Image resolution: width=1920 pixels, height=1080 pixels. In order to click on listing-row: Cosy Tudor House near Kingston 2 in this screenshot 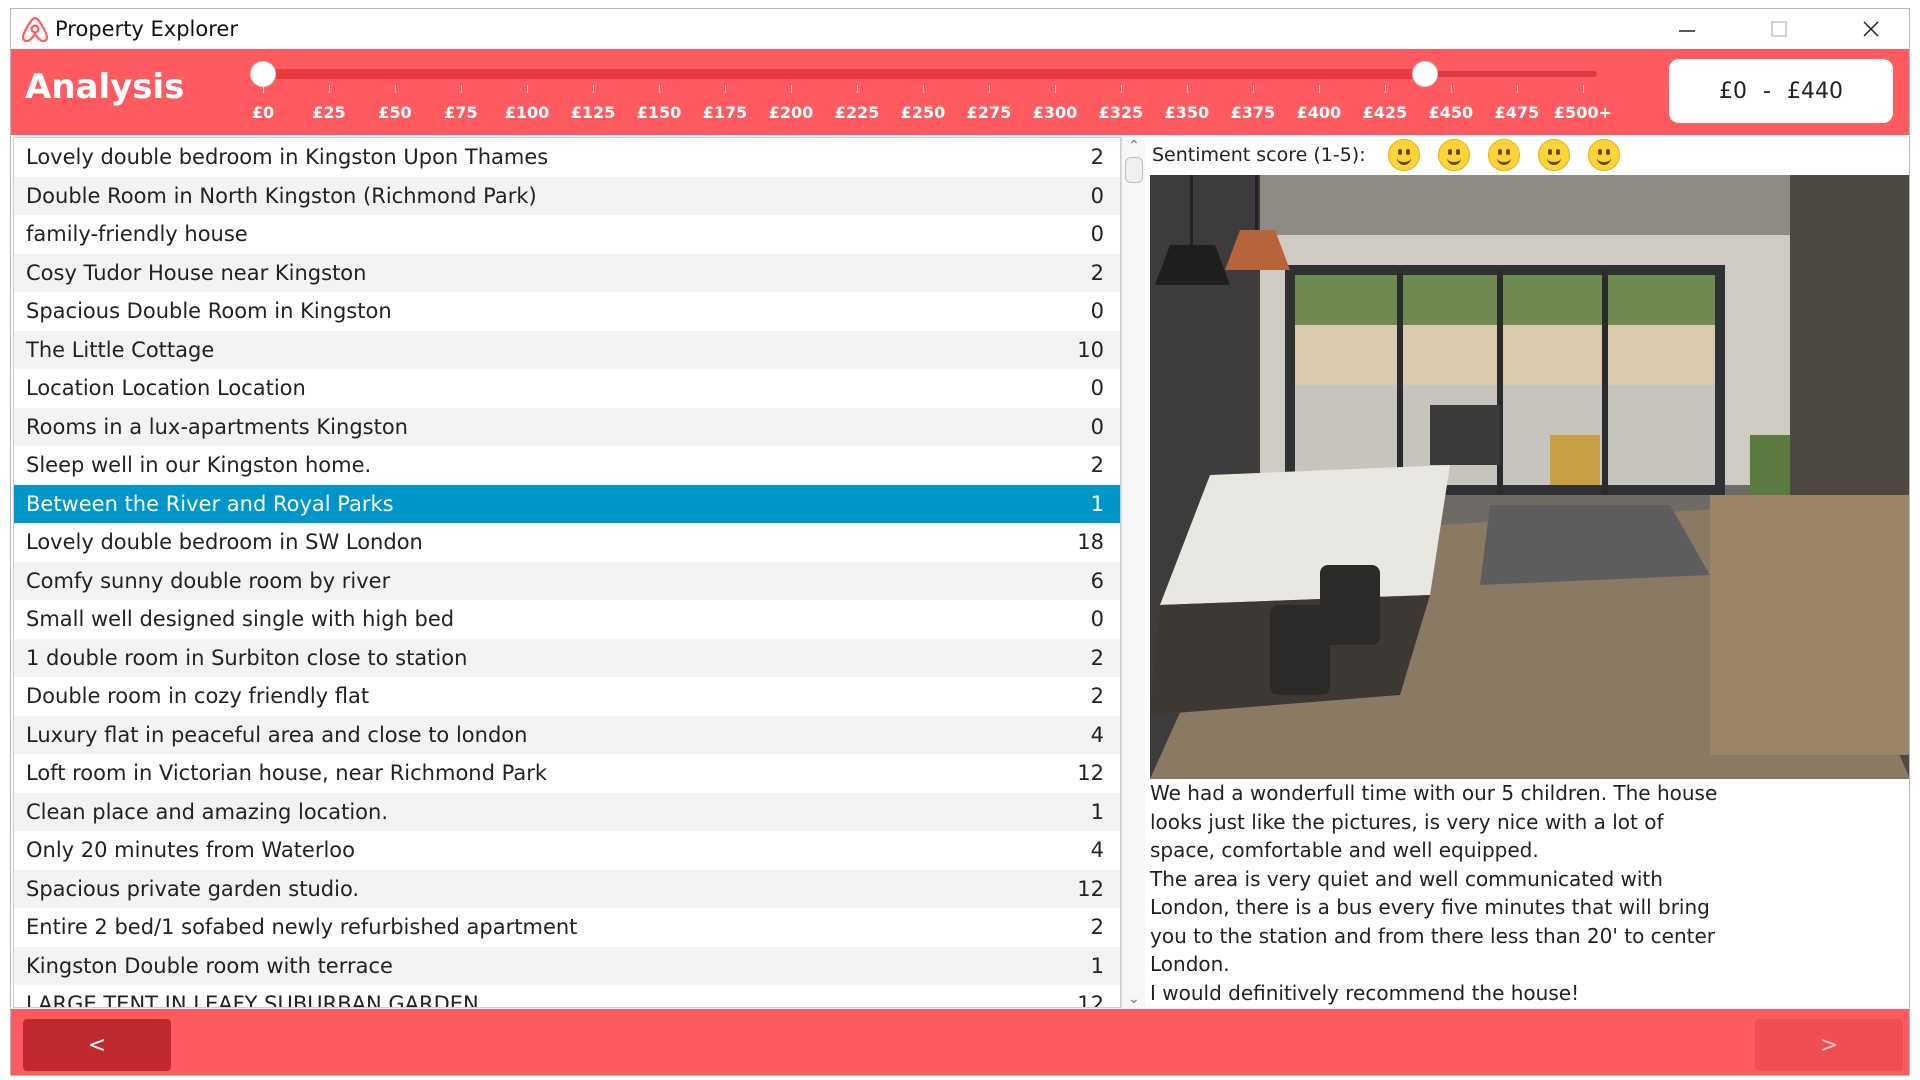, I will do `click(567, 272)`.